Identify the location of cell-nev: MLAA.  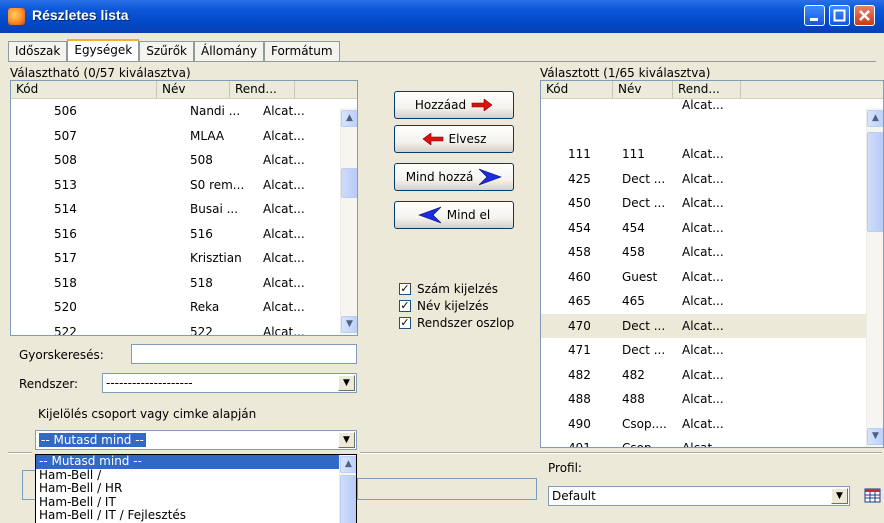
(207, 135).